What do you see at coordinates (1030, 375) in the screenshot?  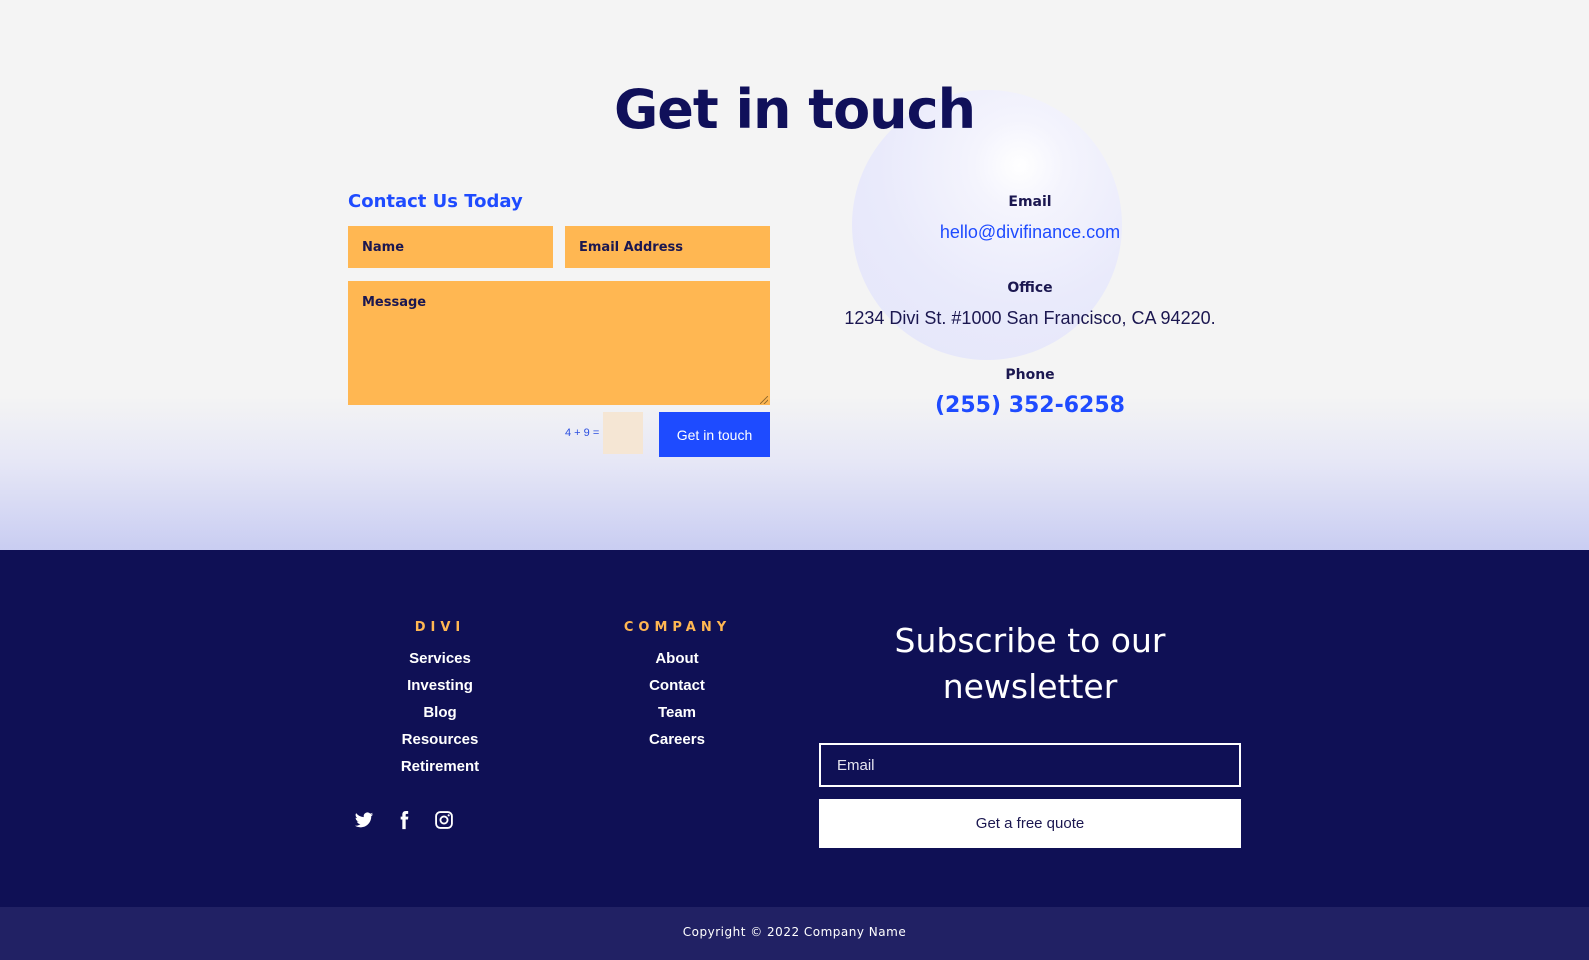 I see `phone-label: Phone` at bounding box center [1030, 375].